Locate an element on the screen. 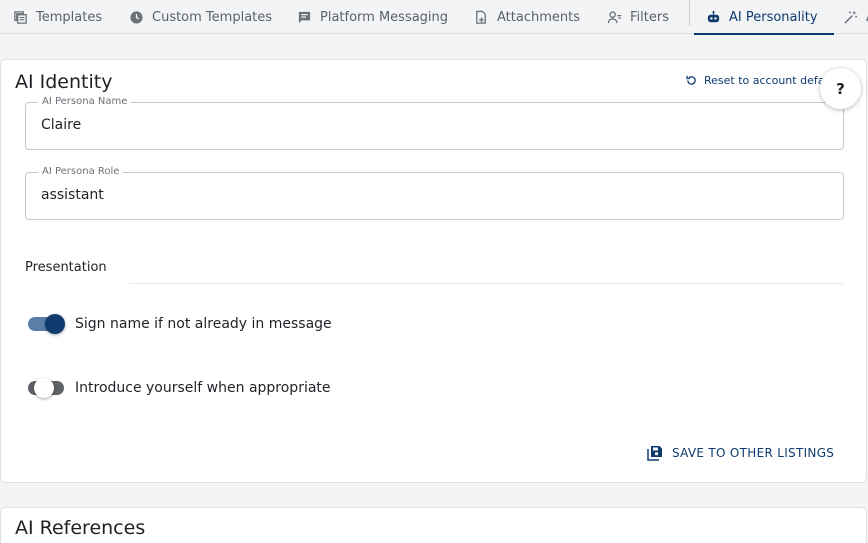 This screenshot has height=543, width=868. tab-label: Filters is located at coordinates (649, 17).